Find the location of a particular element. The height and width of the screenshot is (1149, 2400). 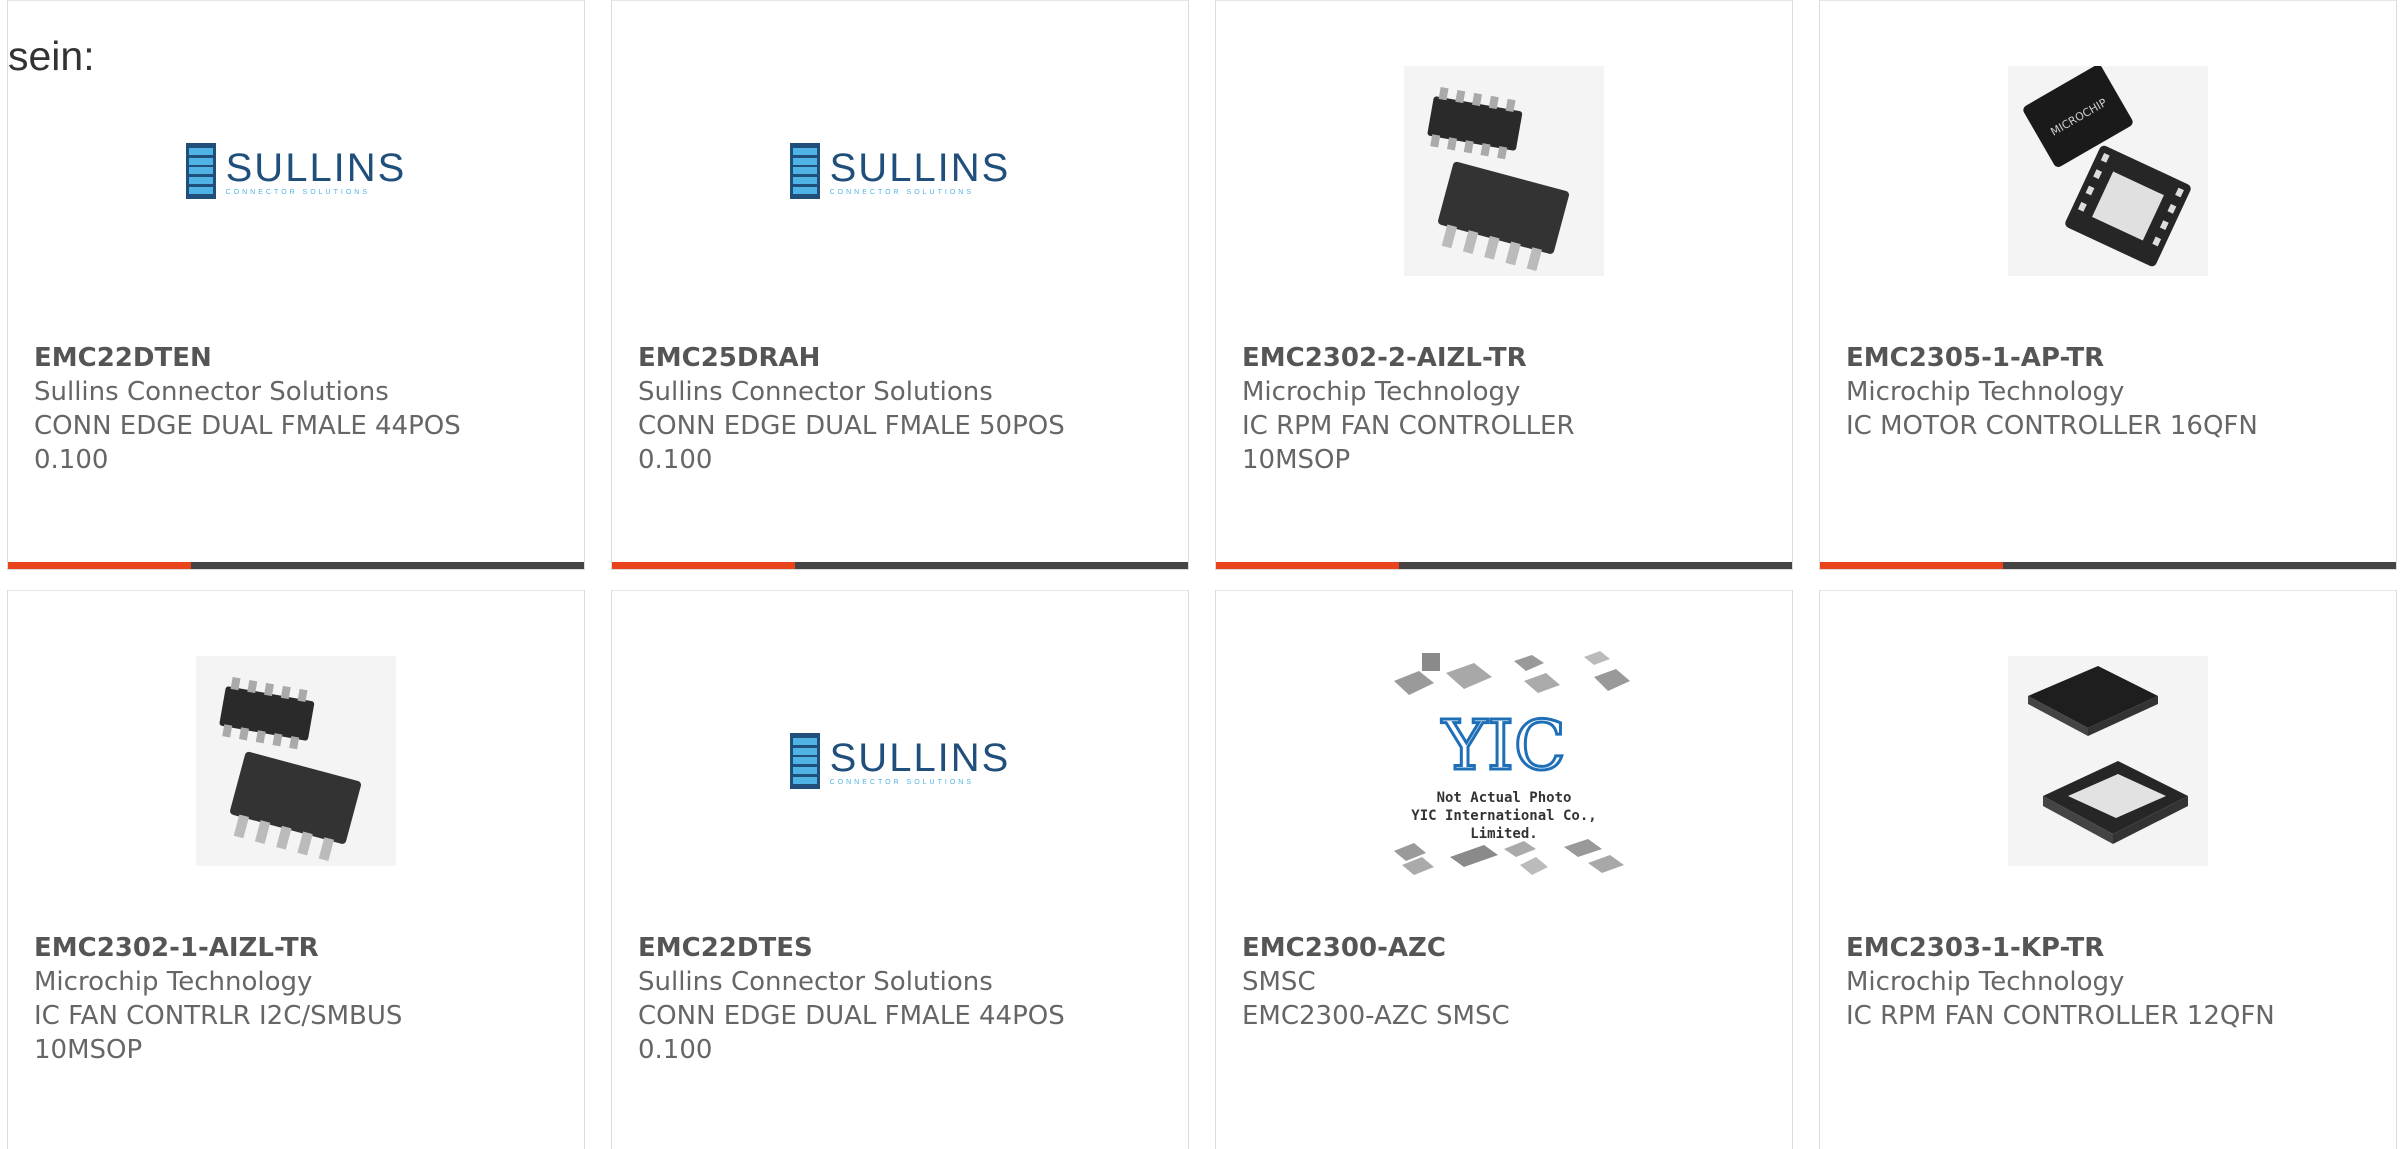

intro-text: sein: is located at coordinates (51, 56).